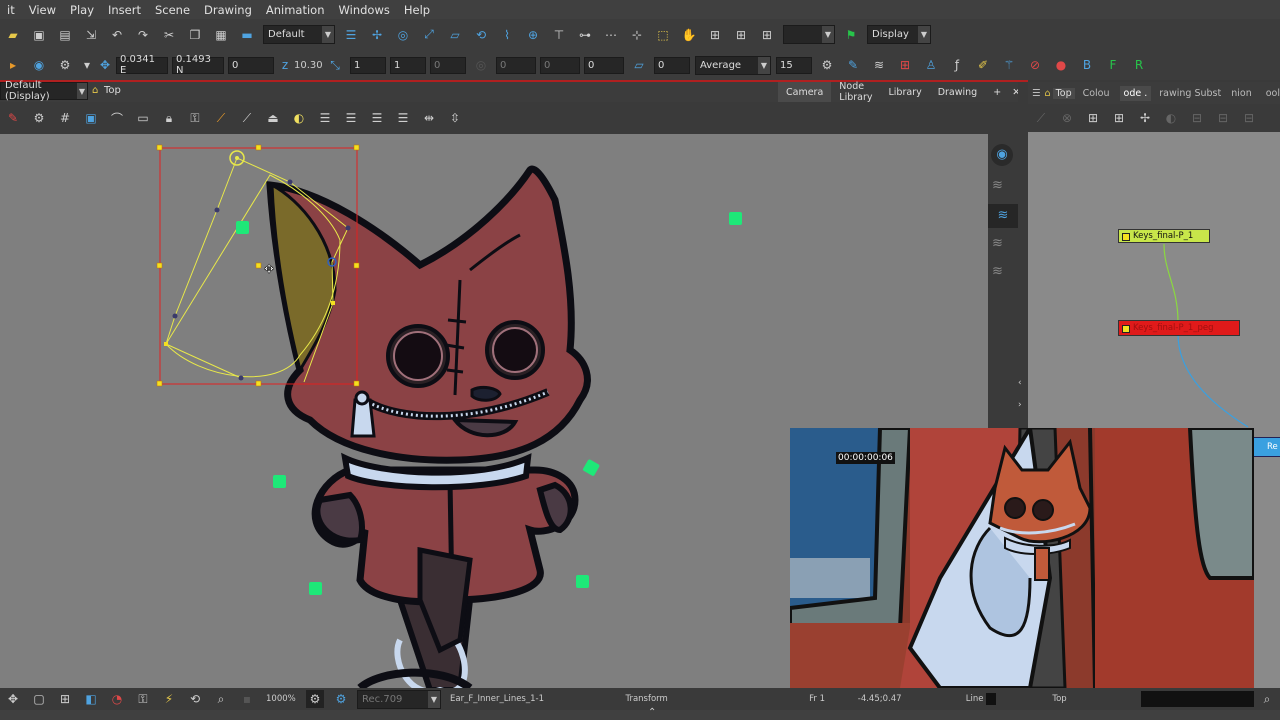 Image resolution: width=1280 pixels, height=720 pixels. I want to click on safe-area-icon: ▣, so click(91, 118).